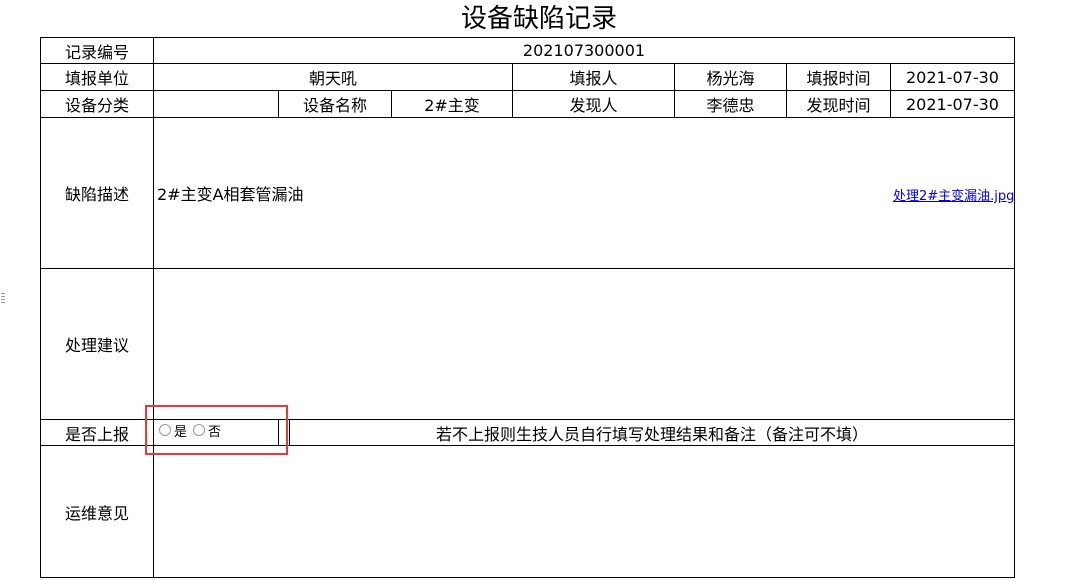 The height and width of the screenshot is (580, 1078). What do you see at coordinates (96, 345) in the screenshot?
I see `suggestion-label: 处理建议` at bounding box center [96, 345].